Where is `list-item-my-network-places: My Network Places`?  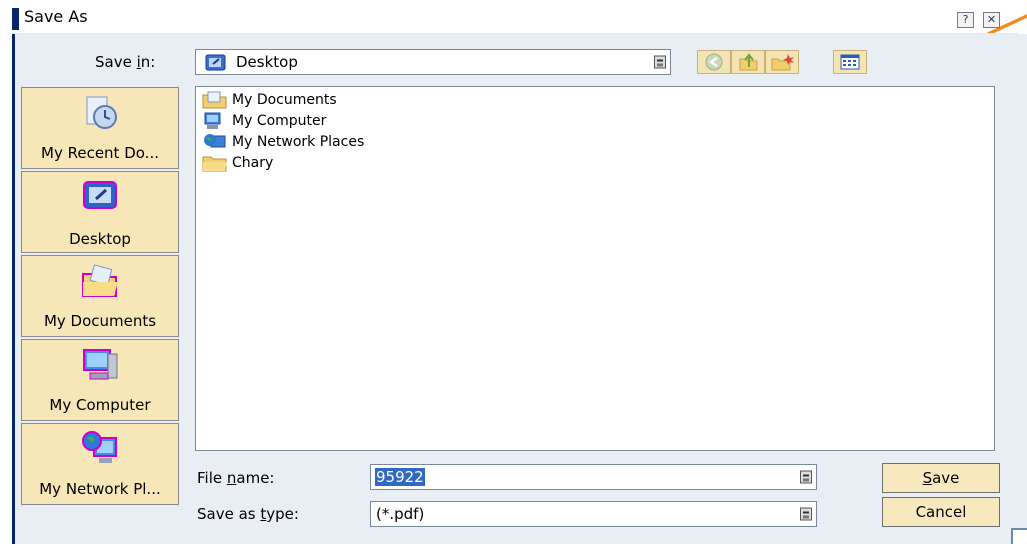 list-item-my-network-places: My Network Places is located at coordinates (283, 142).